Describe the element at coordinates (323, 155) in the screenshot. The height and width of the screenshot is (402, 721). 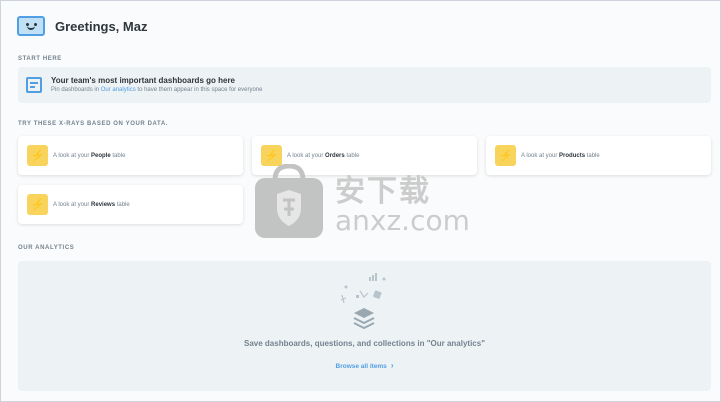
I see `xray-card-text: A look at your Orders table` at that location.